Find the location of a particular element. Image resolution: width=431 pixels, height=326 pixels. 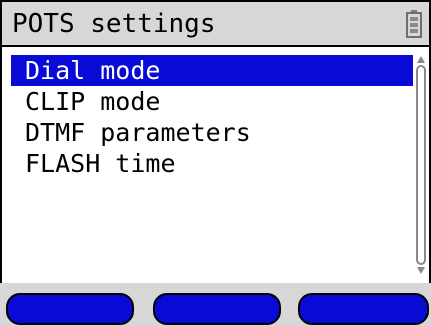

title-bar: POTS settings is located at coordinates (215, 23).